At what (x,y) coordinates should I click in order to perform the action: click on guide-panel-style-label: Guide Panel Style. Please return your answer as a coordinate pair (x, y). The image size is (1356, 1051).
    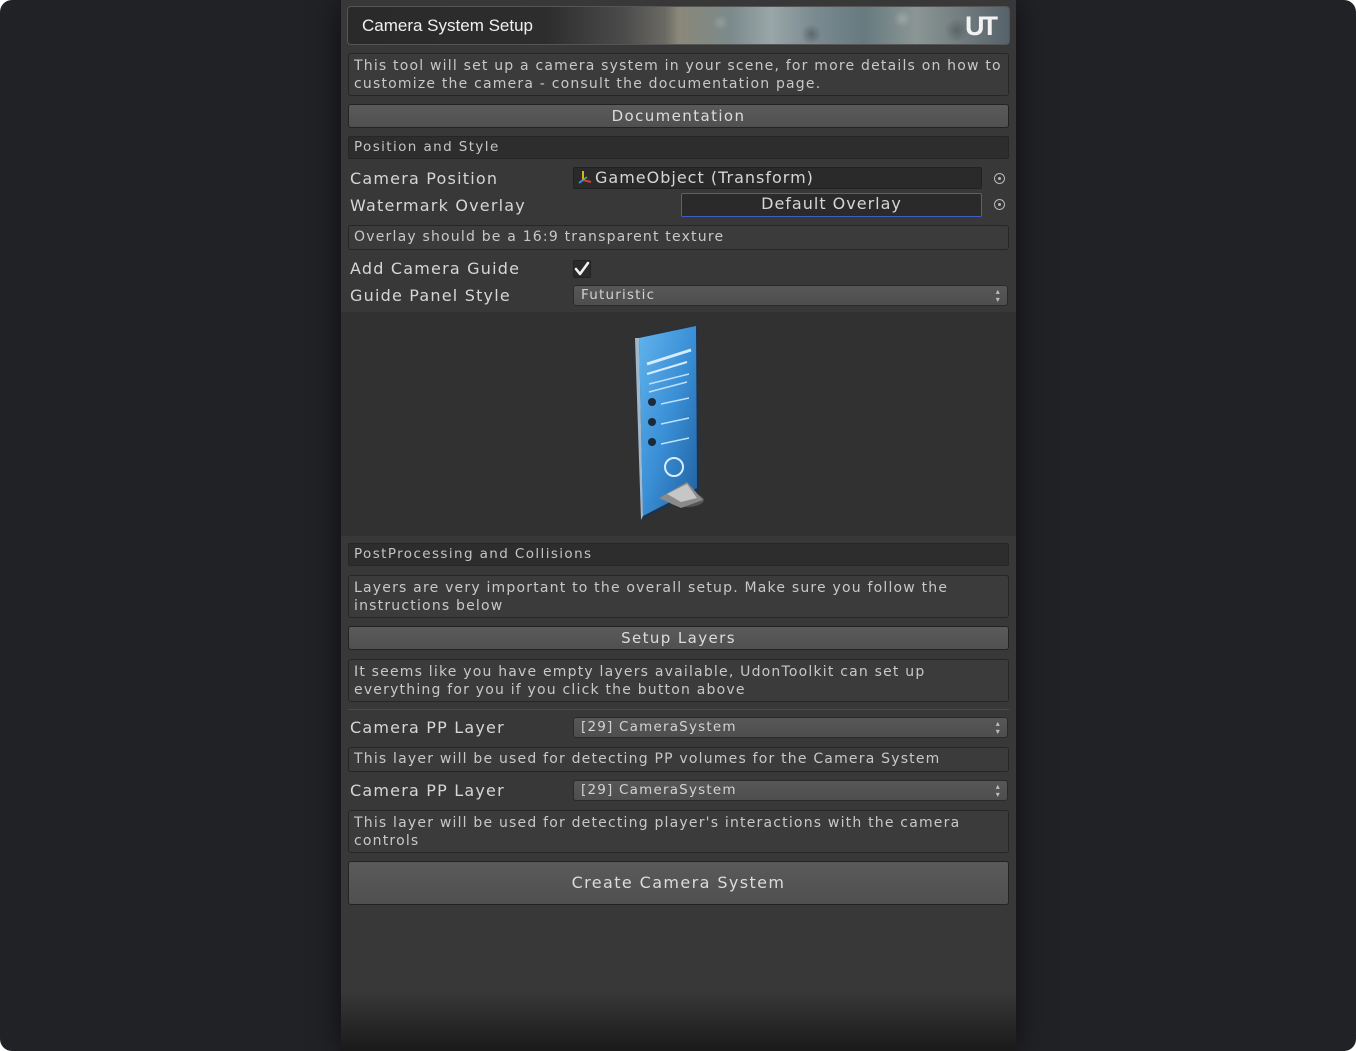
    Looking at the image, I should click on (430, 295).